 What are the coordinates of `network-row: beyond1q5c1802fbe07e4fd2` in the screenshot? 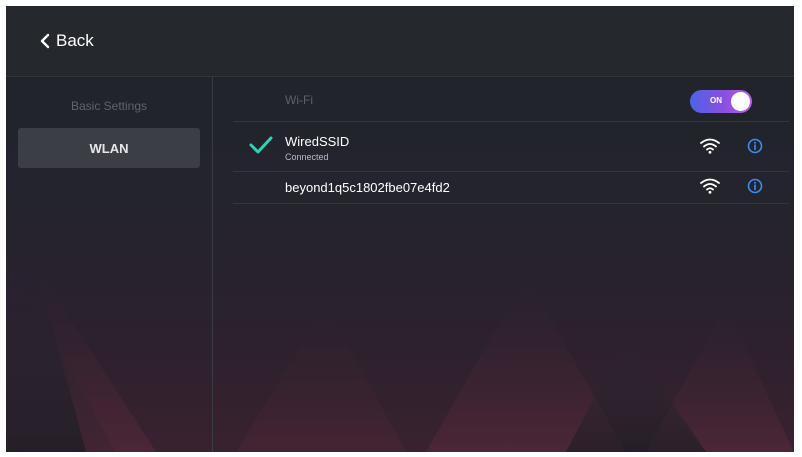 It's located at (511, 188).